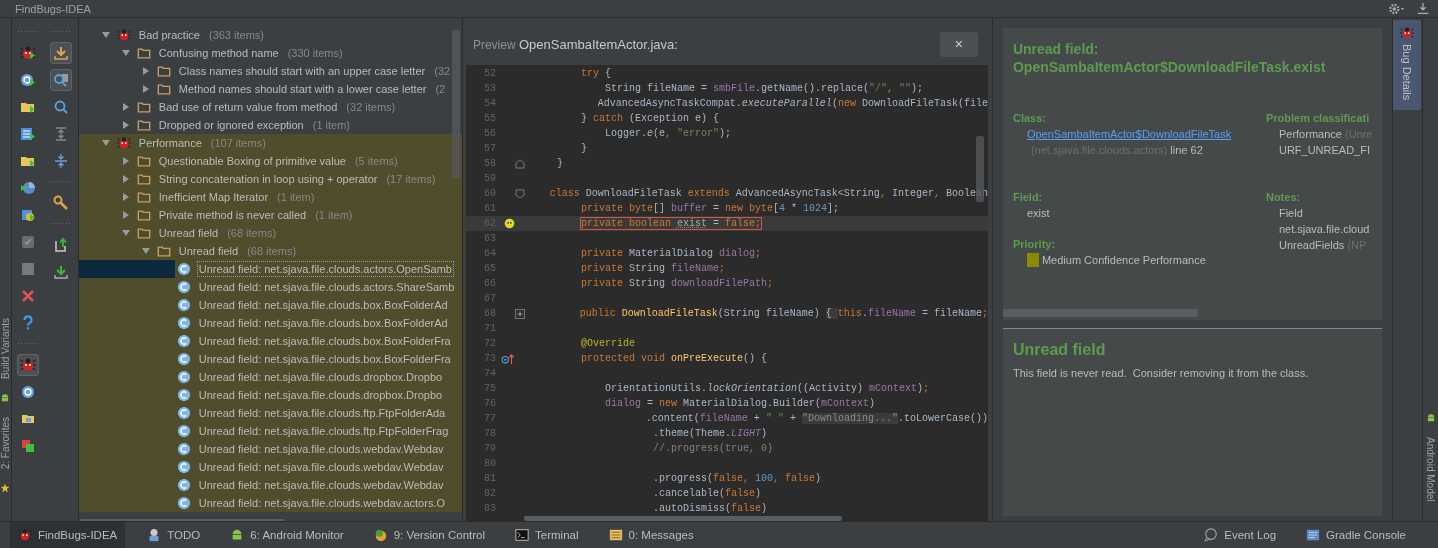  What do you see at coordinates (61, 161) in the screenshot?
I see `collapse-all-icon` at bounding box center [61, 161].